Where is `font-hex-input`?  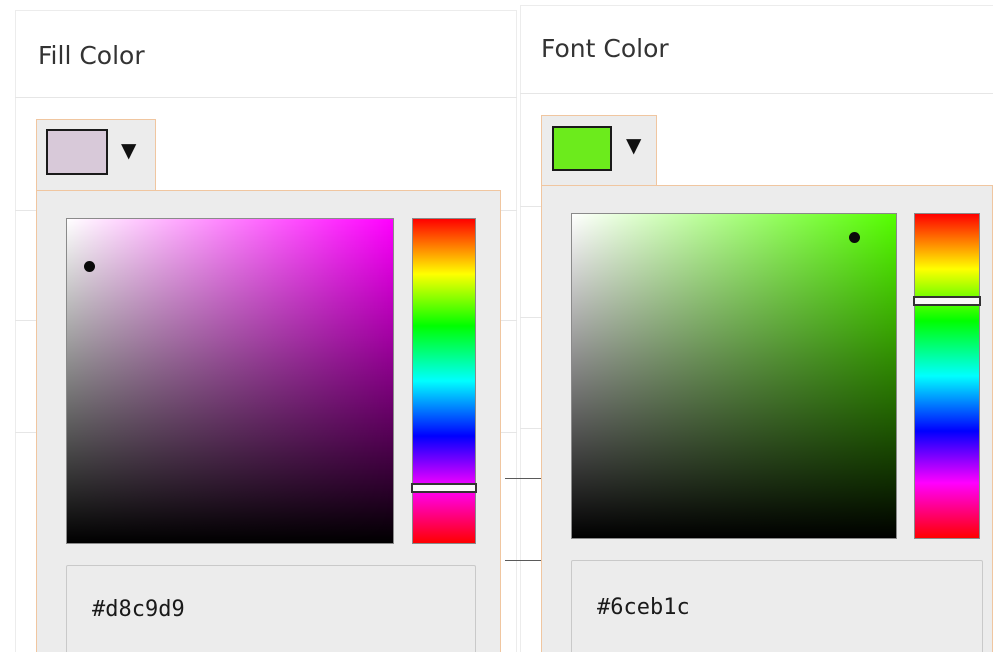 font-hex-input is located at coordinates (777, 606).